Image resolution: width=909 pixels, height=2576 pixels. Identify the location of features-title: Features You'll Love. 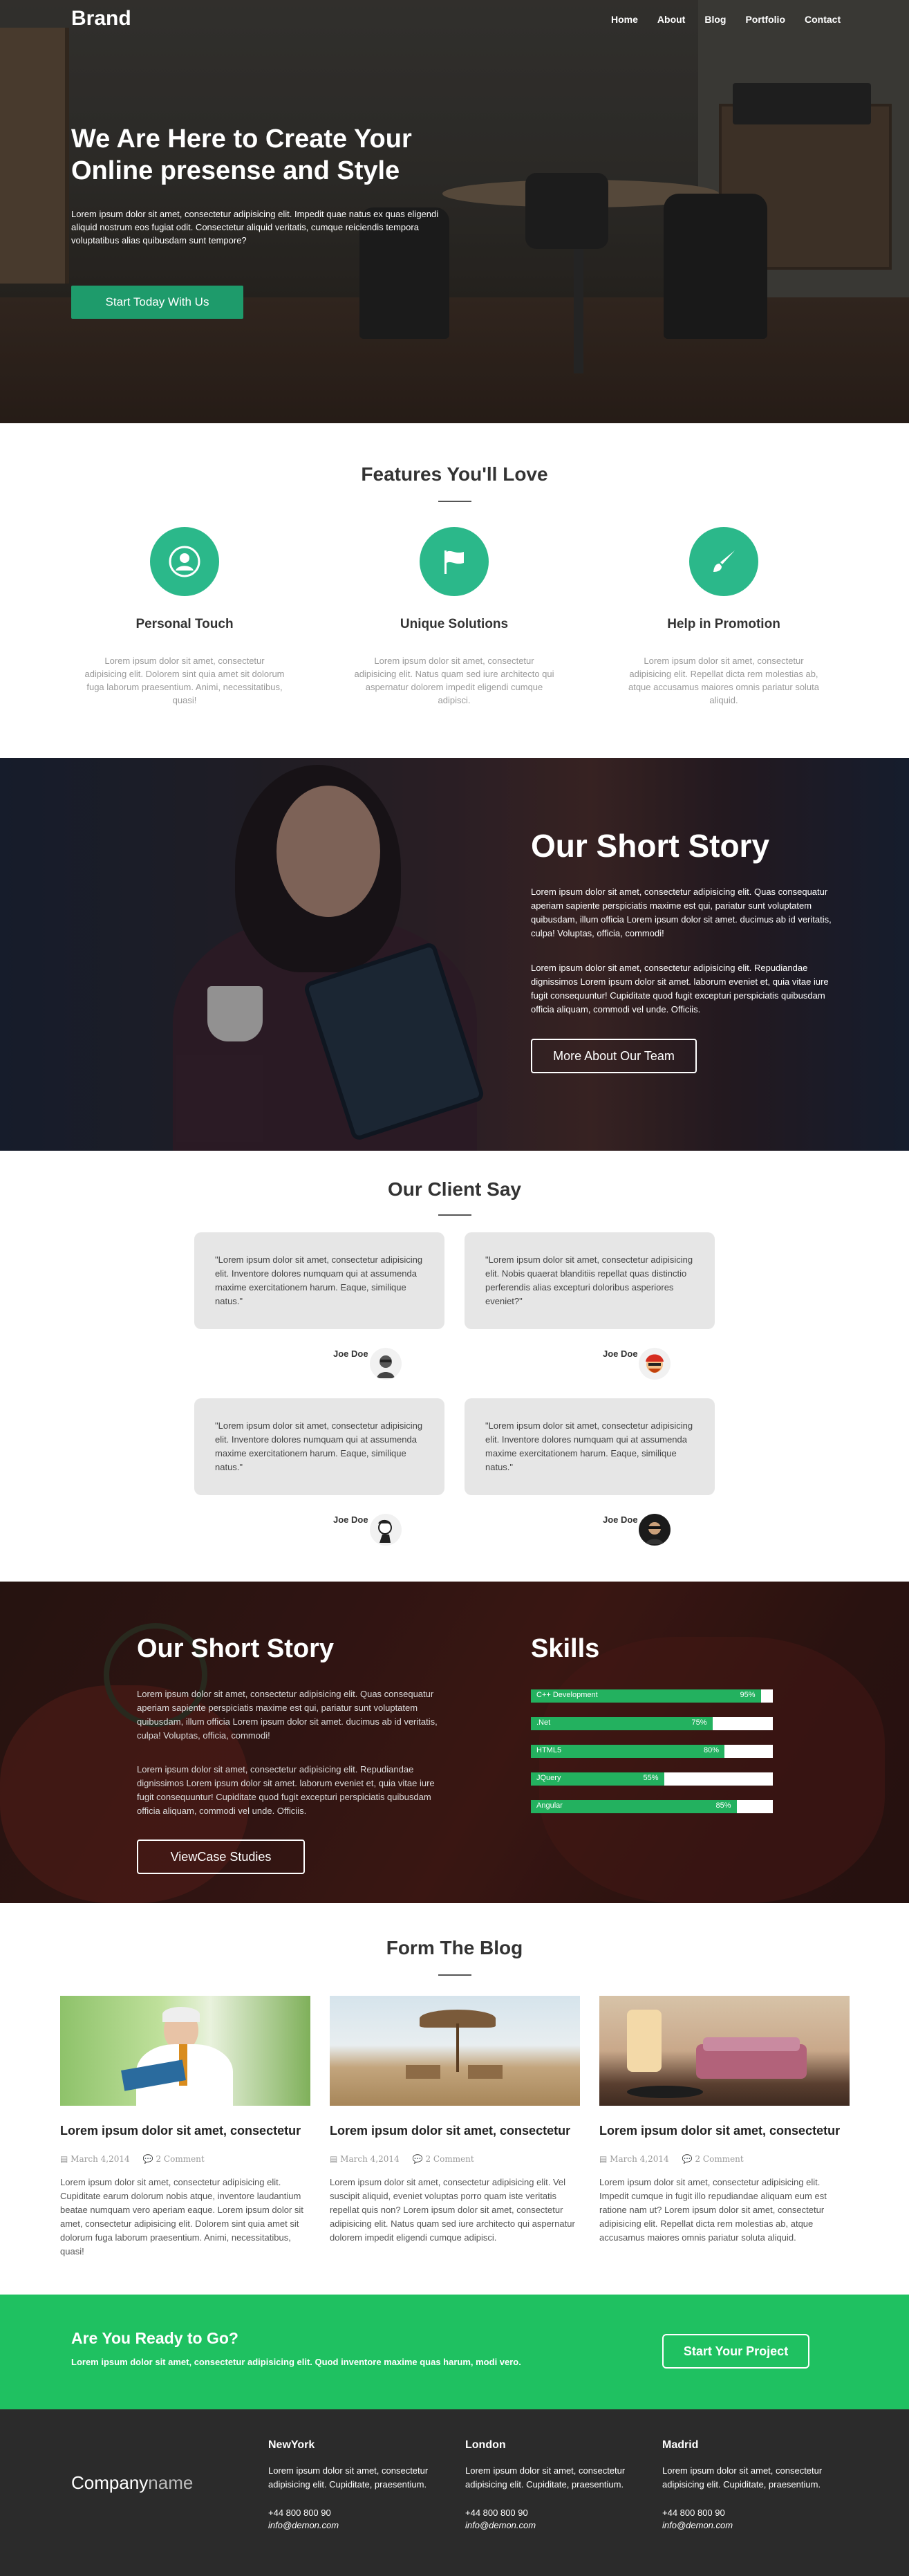
(454, 474).